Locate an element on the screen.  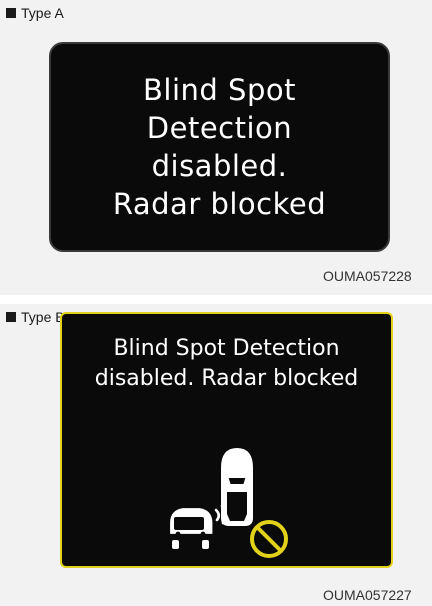
type-b-label: Type B is located at coordinates (35, 317).